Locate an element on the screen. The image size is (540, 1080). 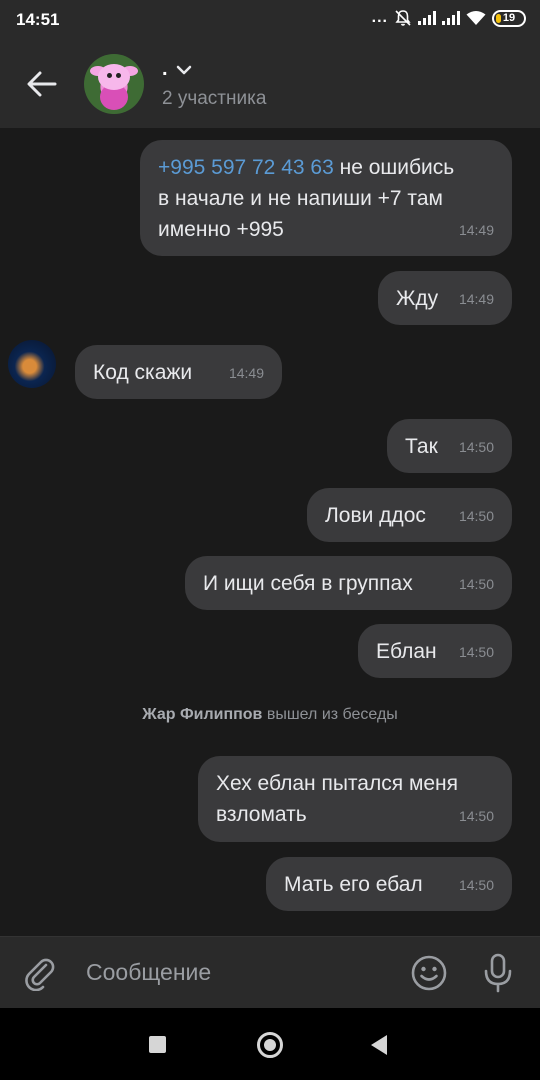
arrow-left-icon is located at coordinates (42, 84).